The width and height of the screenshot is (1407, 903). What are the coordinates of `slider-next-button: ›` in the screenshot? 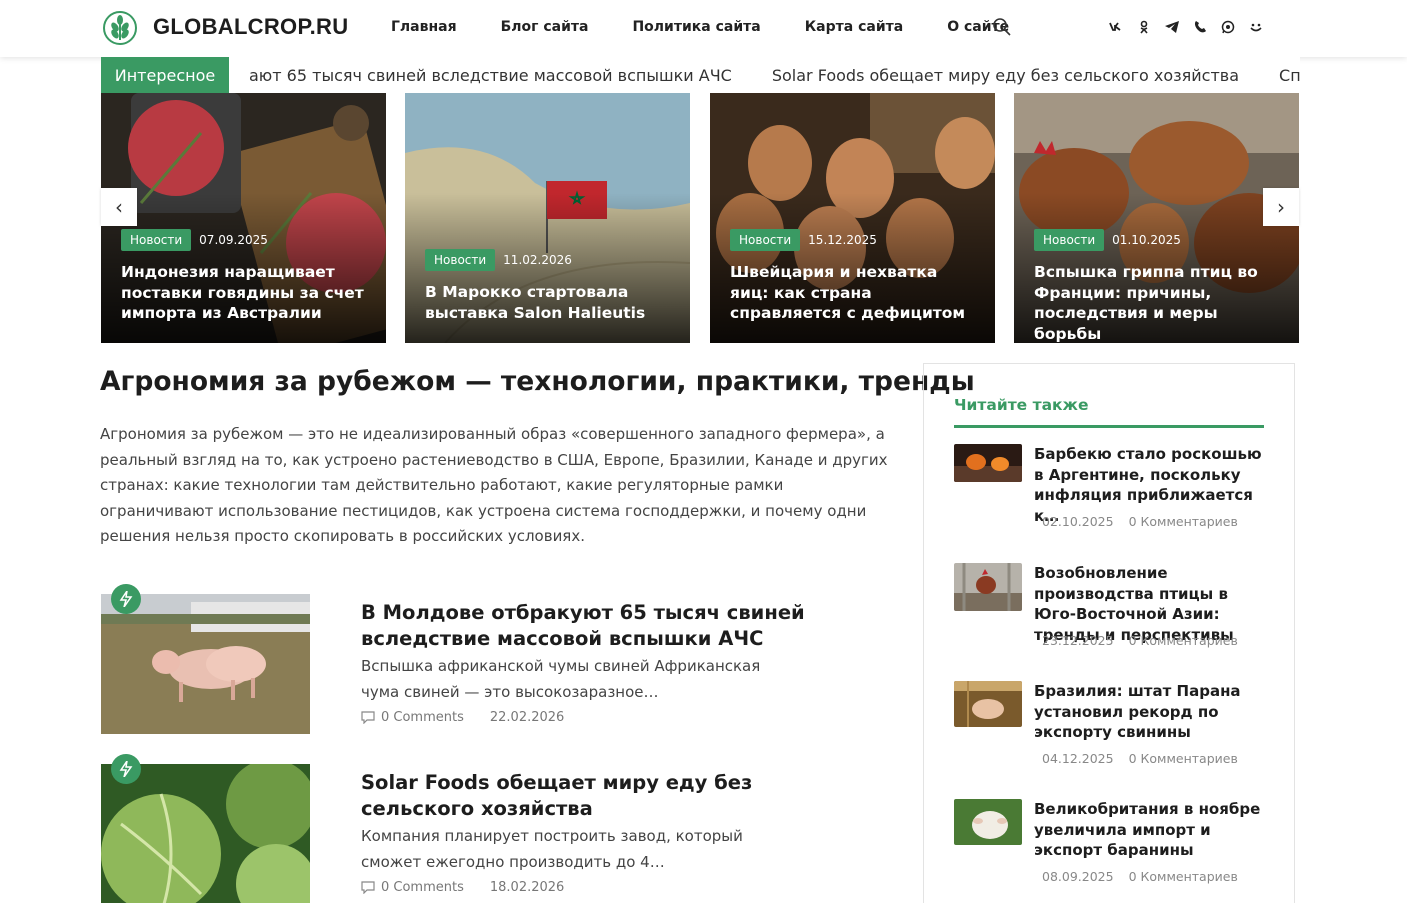 It's located at (1281, 207).